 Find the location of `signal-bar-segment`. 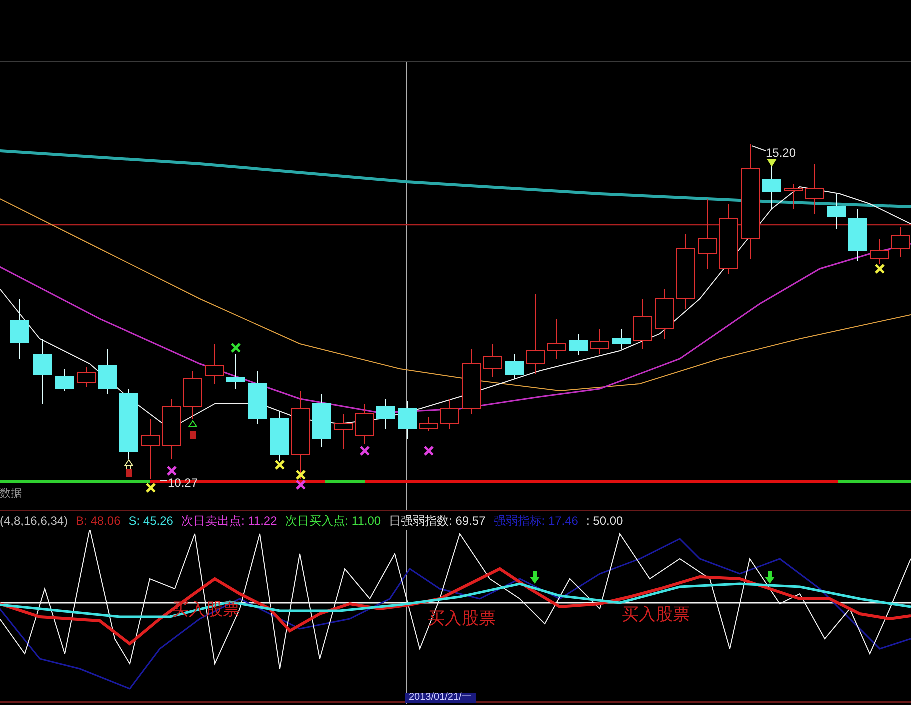

signal-bar-segment is located at coordinates (345, 482).